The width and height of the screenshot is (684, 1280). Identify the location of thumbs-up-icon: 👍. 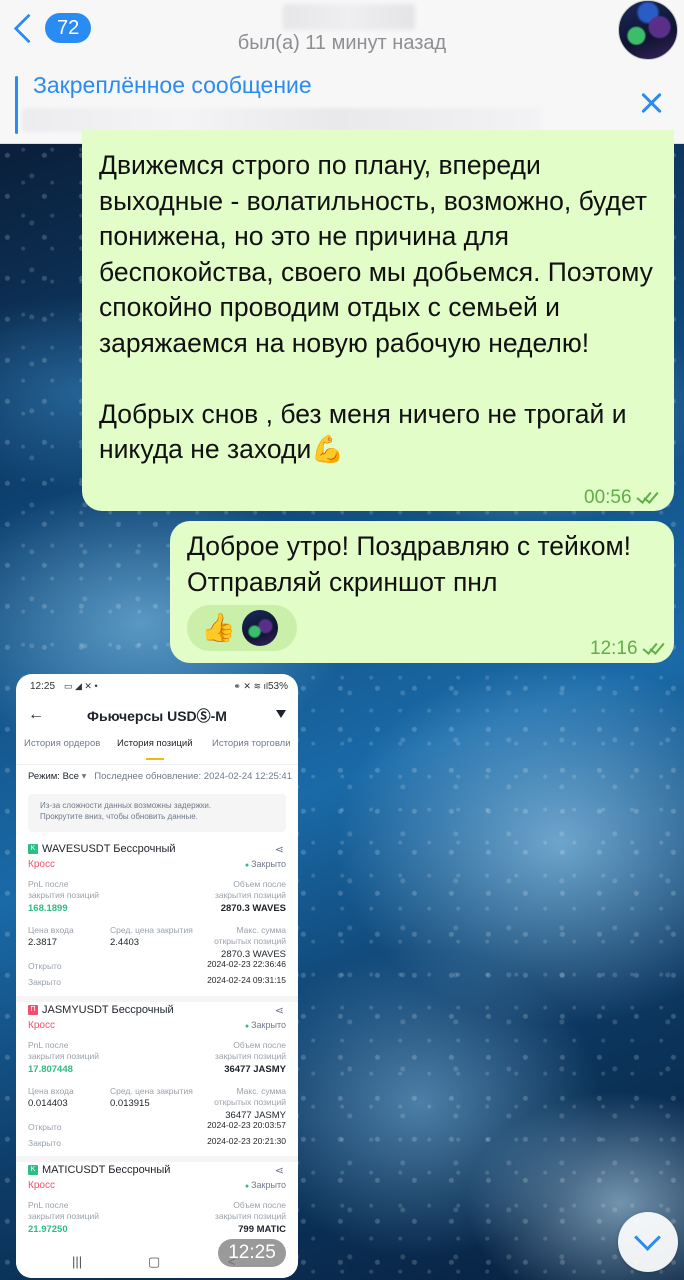
(218, 627).